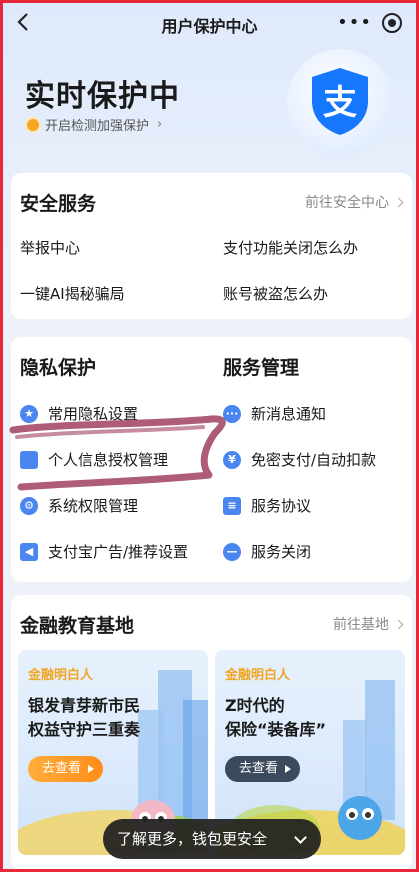 The width and height of the screenshot is (419, 872). I want to click on alipay-shield-logo: 支, so click(340, 102).